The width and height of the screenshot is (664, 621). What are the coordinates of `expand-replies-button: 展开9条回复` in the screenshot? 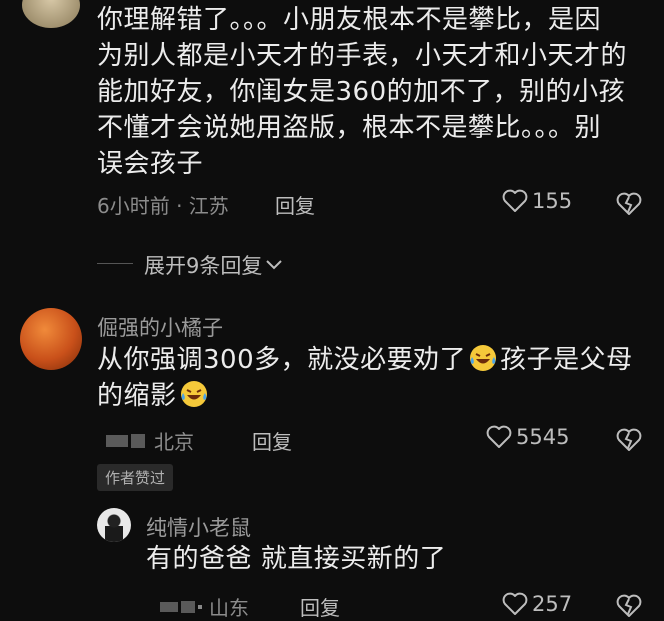 It's located at (213, 265).